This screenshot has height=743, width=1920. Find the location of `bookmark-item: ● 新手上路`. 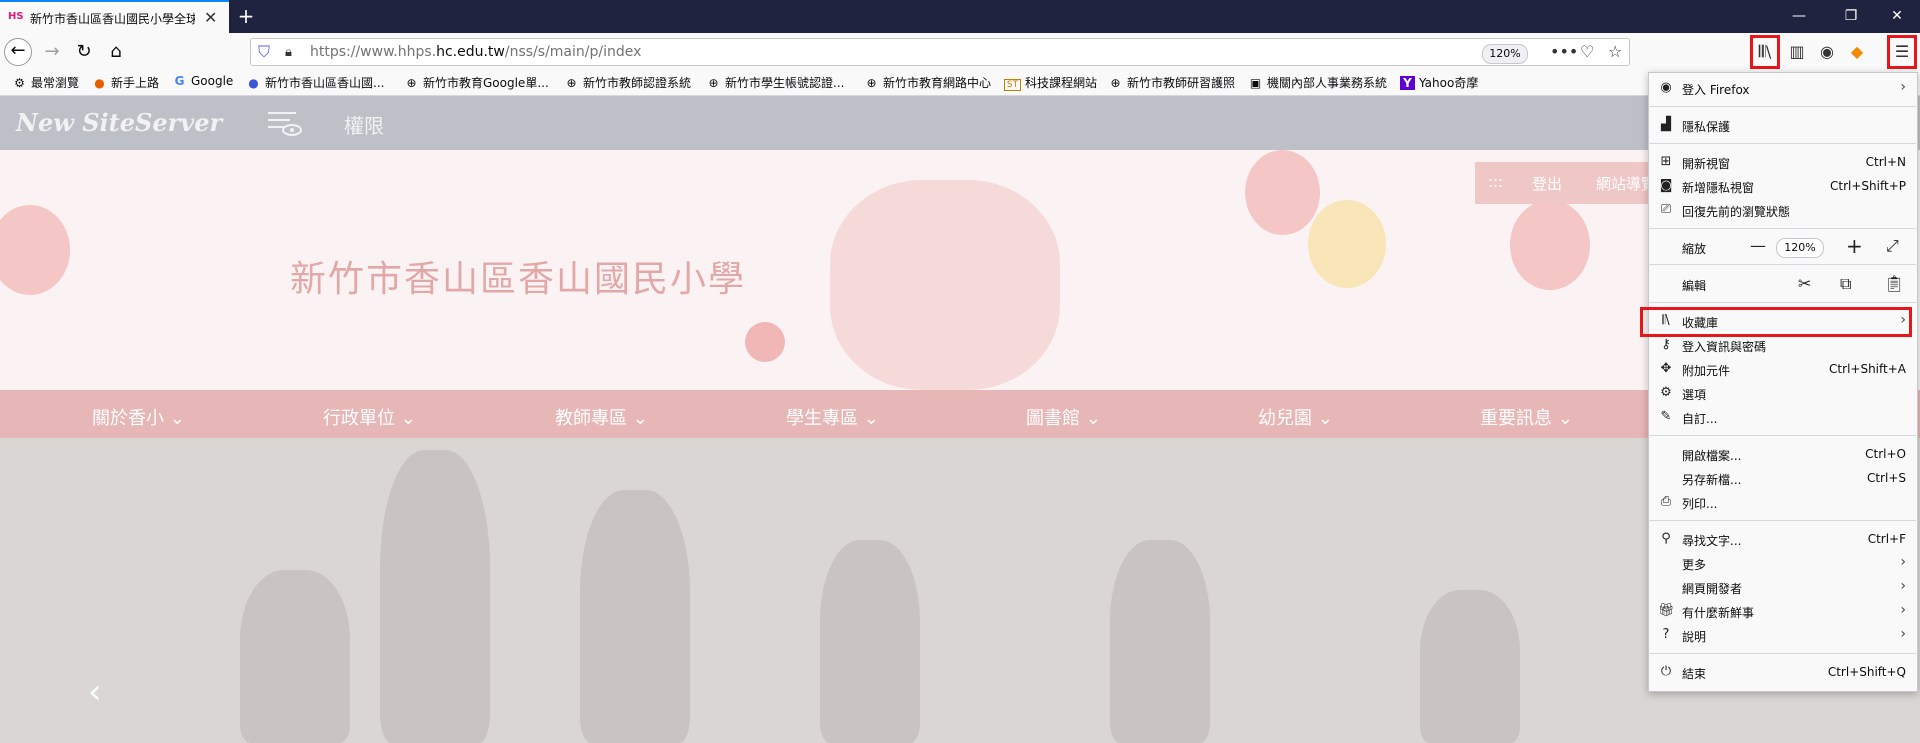

bookmark-item: ● 新手上路 is located at coordinates (125, 82).